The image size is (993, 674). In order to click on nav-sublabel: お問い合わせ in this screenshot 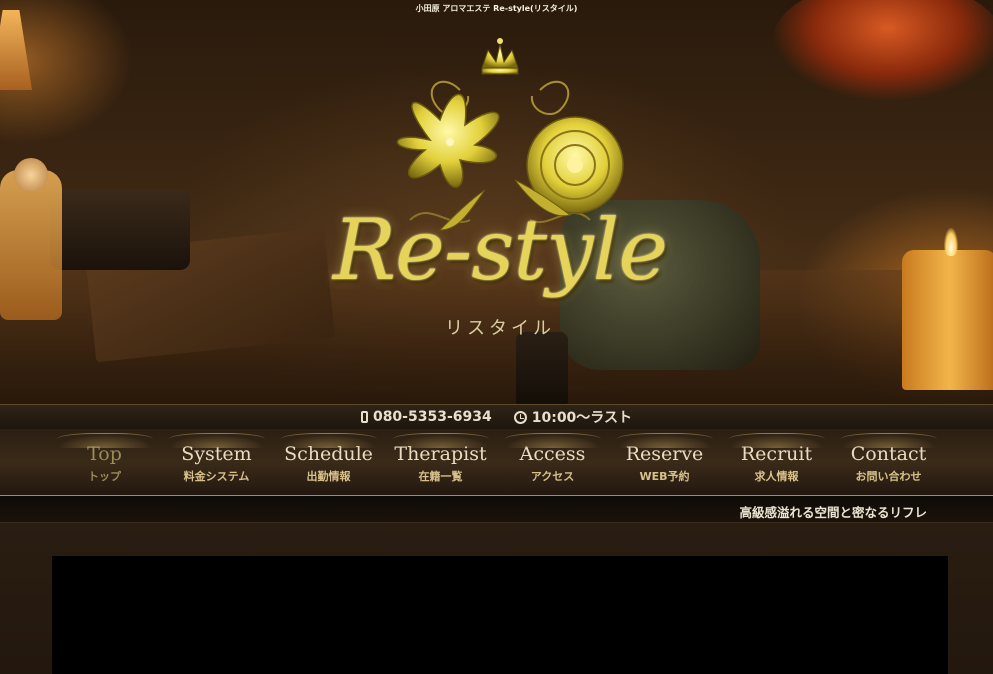, I will do `click(888, 476)`.